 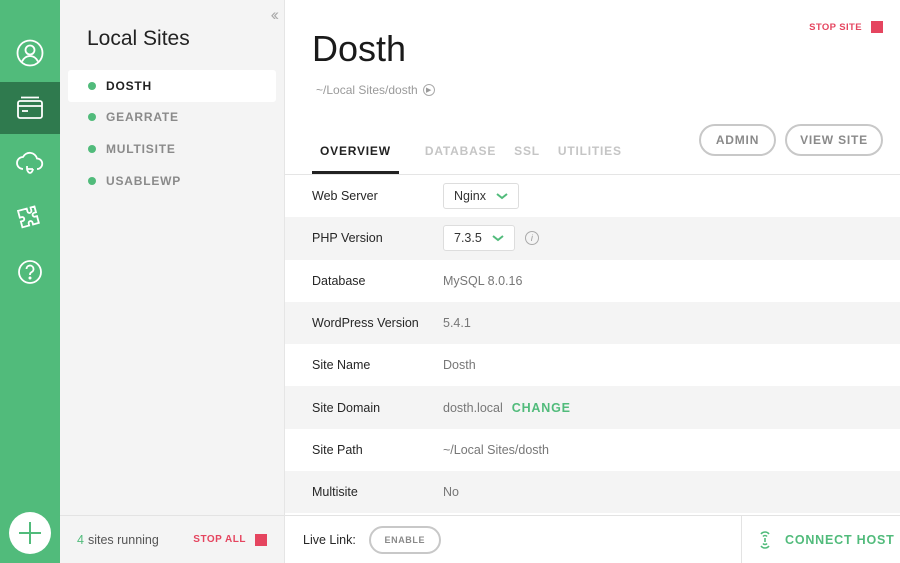 What do you see at coordinates (737, 140) in the screenshot?
I see `admin-button: ADMIN` at bounding box center [737, 140].